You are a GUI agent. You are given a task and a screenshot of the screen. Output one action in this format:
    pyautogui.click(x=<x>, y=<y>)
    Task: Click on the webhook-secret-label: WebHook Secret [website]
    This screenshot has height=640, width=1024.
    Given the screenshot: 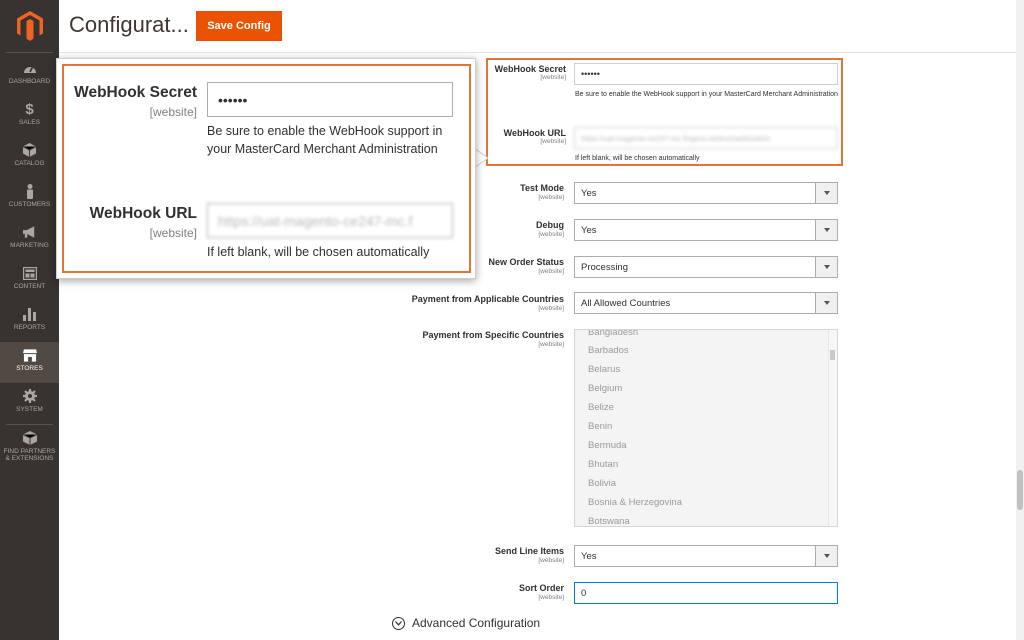 What is the action you would take?
    pyautogui.click(x=528, y=72)
    